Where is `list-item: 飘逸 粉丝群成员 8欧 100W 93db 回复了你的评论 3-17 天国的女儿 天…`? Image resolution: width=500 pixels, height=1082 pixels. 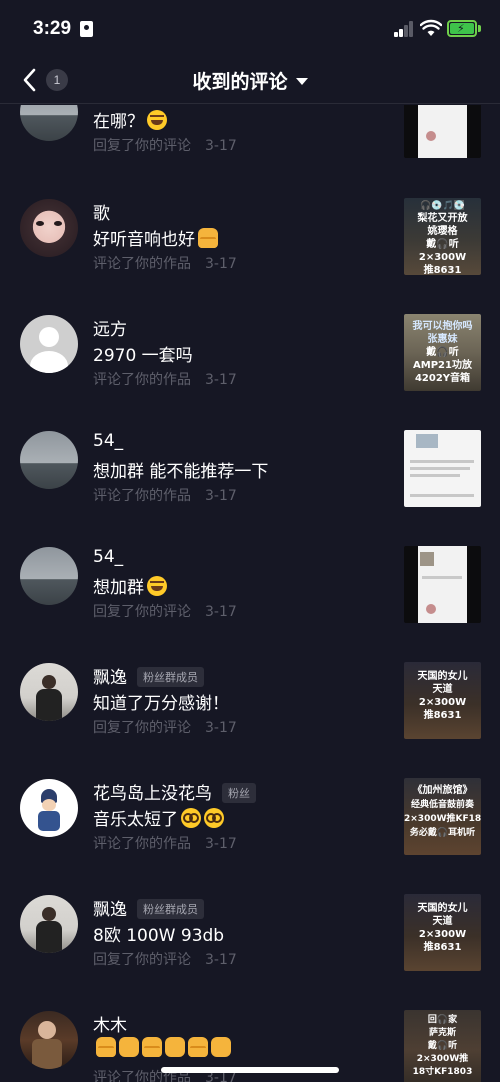 list-item: 飘逸 粉丝群成员 8欧 100W 93db 回复了你的评论 3-17 天国的女儿 天… is located at coordinates (250, 941).